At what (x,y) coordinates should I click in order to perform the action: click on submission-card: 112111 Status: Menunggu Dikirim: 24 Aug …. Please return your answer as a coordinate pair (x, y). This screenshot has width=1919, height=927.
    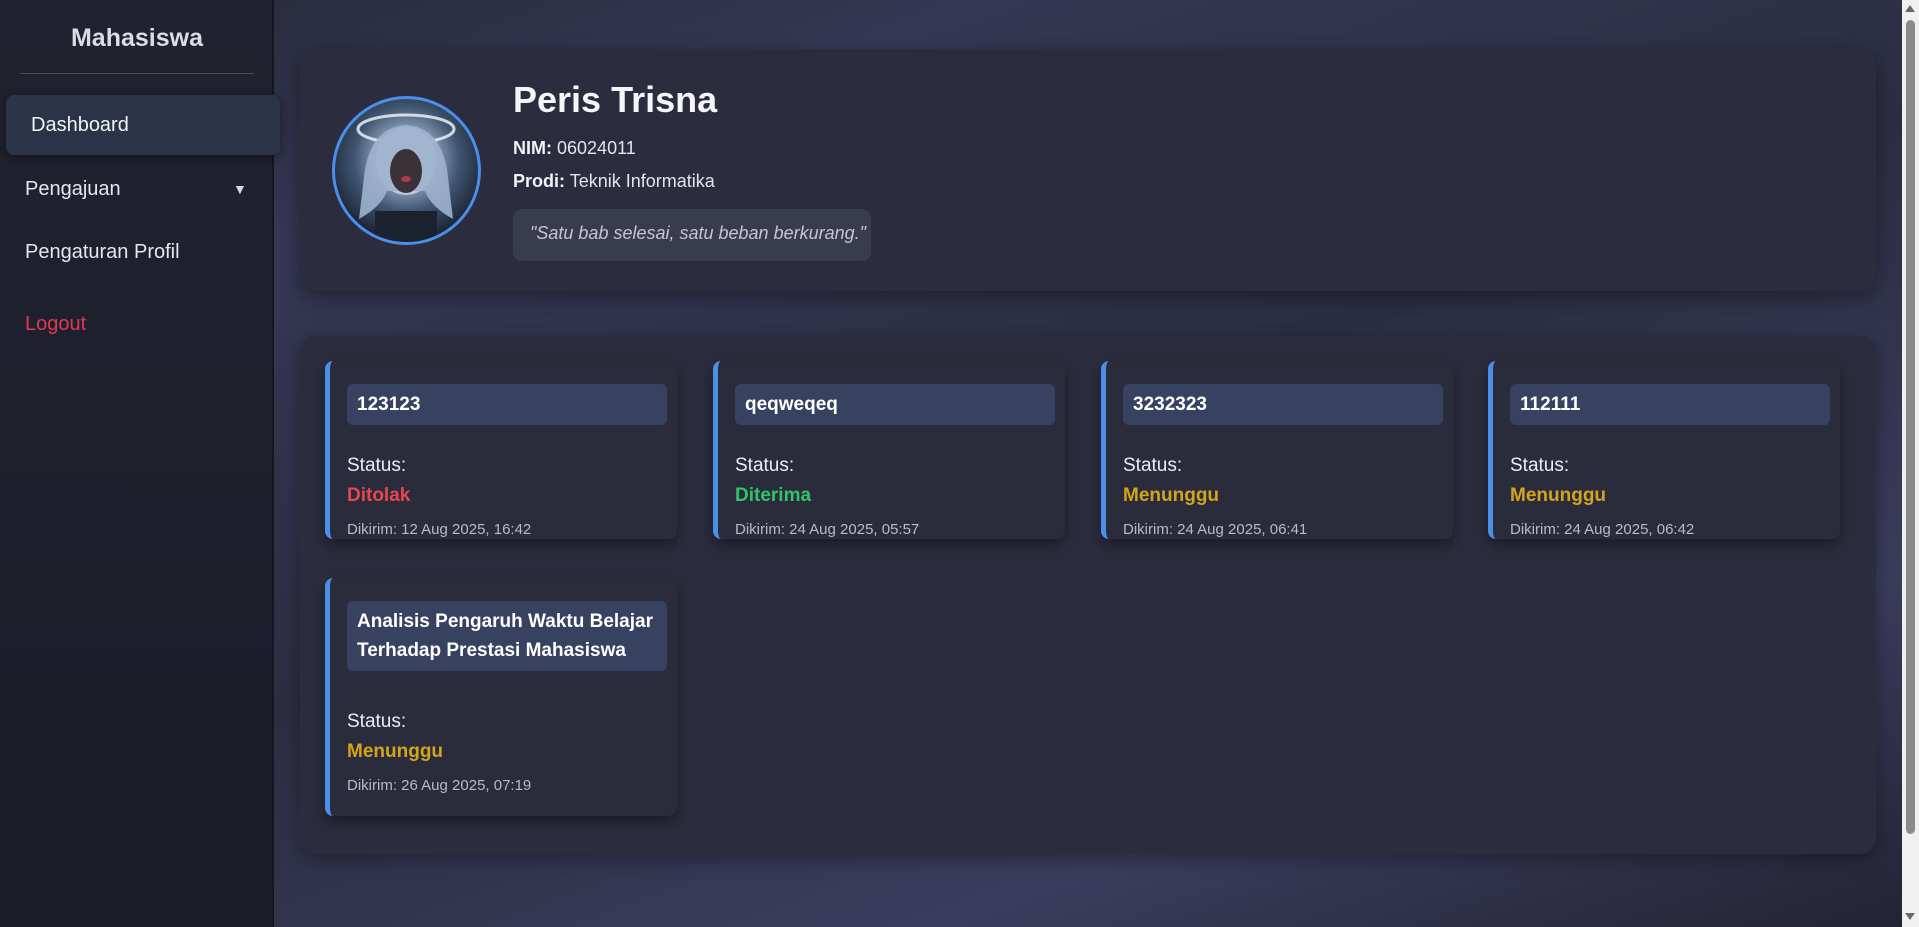
    Looking at the image, I should click on (1664, 450).